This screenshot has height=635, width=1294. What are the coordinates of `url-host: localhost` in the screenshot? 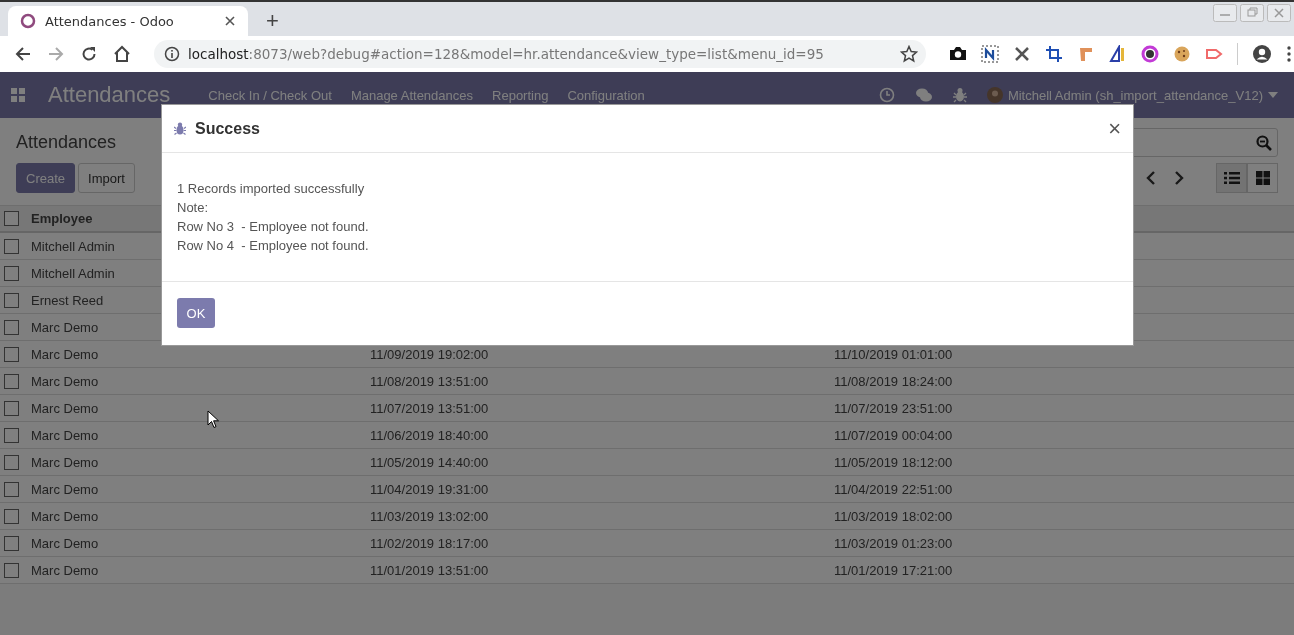 It's located at (218, 54).